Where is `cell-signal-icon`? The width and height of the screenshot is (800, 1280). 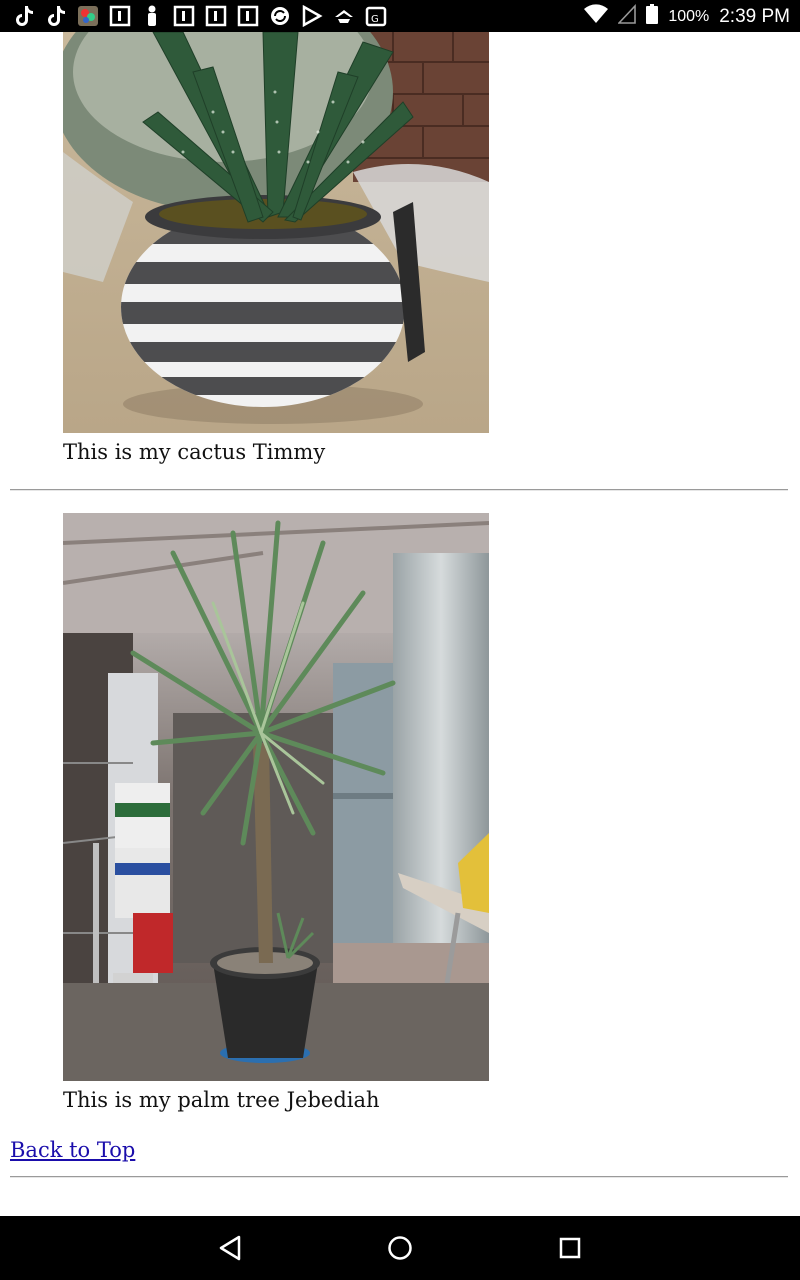
cell-signal-icon is located at coordinates (627, 16).